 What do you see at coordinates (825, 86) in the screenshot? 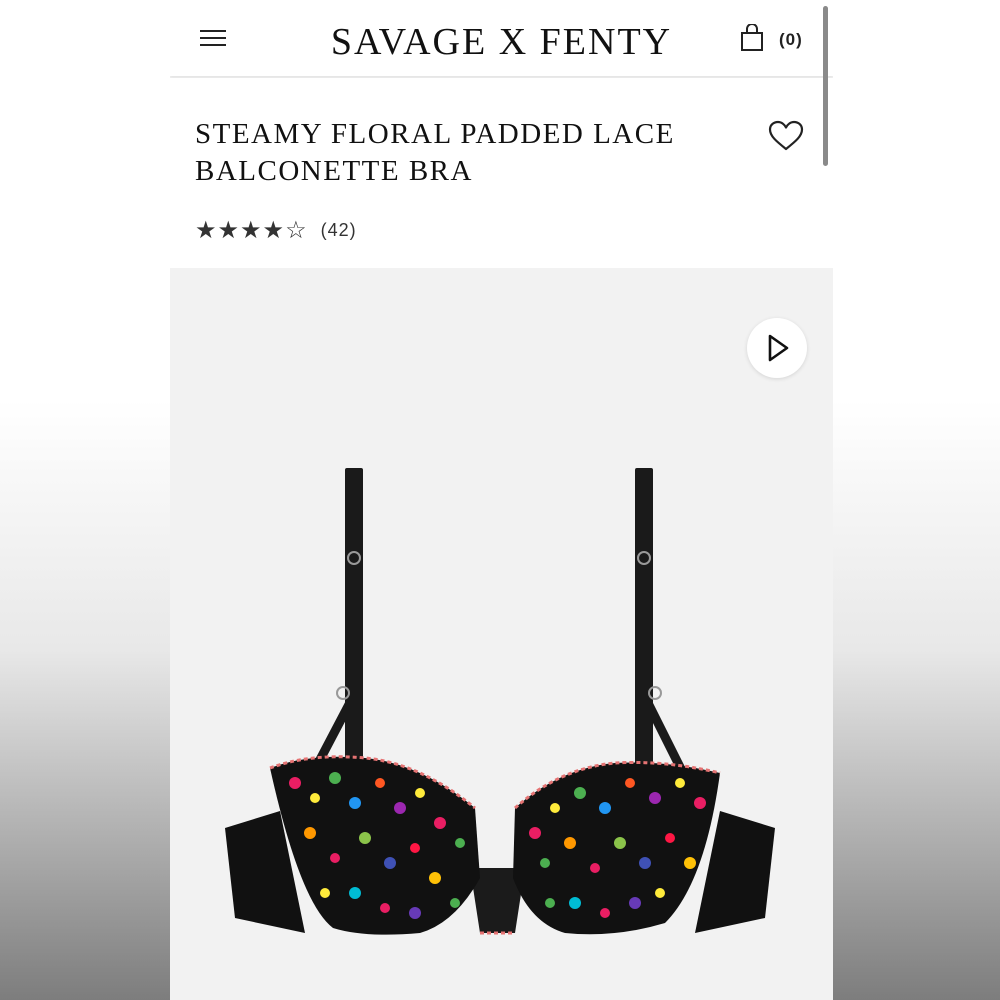
I see `scrollbar` at bounding box center [825, 86].